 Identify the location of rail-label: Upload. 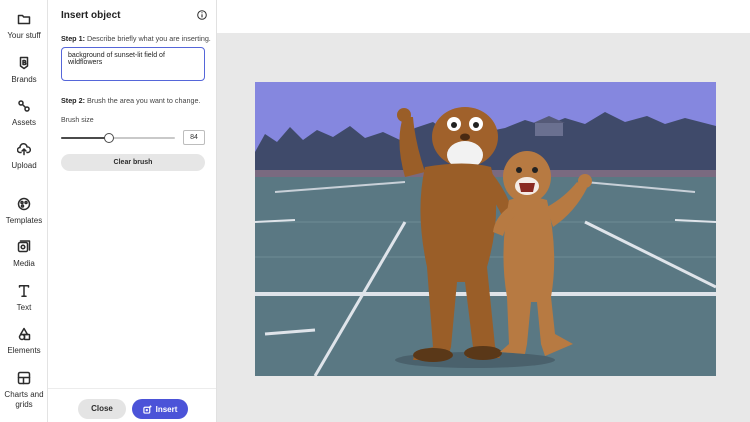
(24, 165).